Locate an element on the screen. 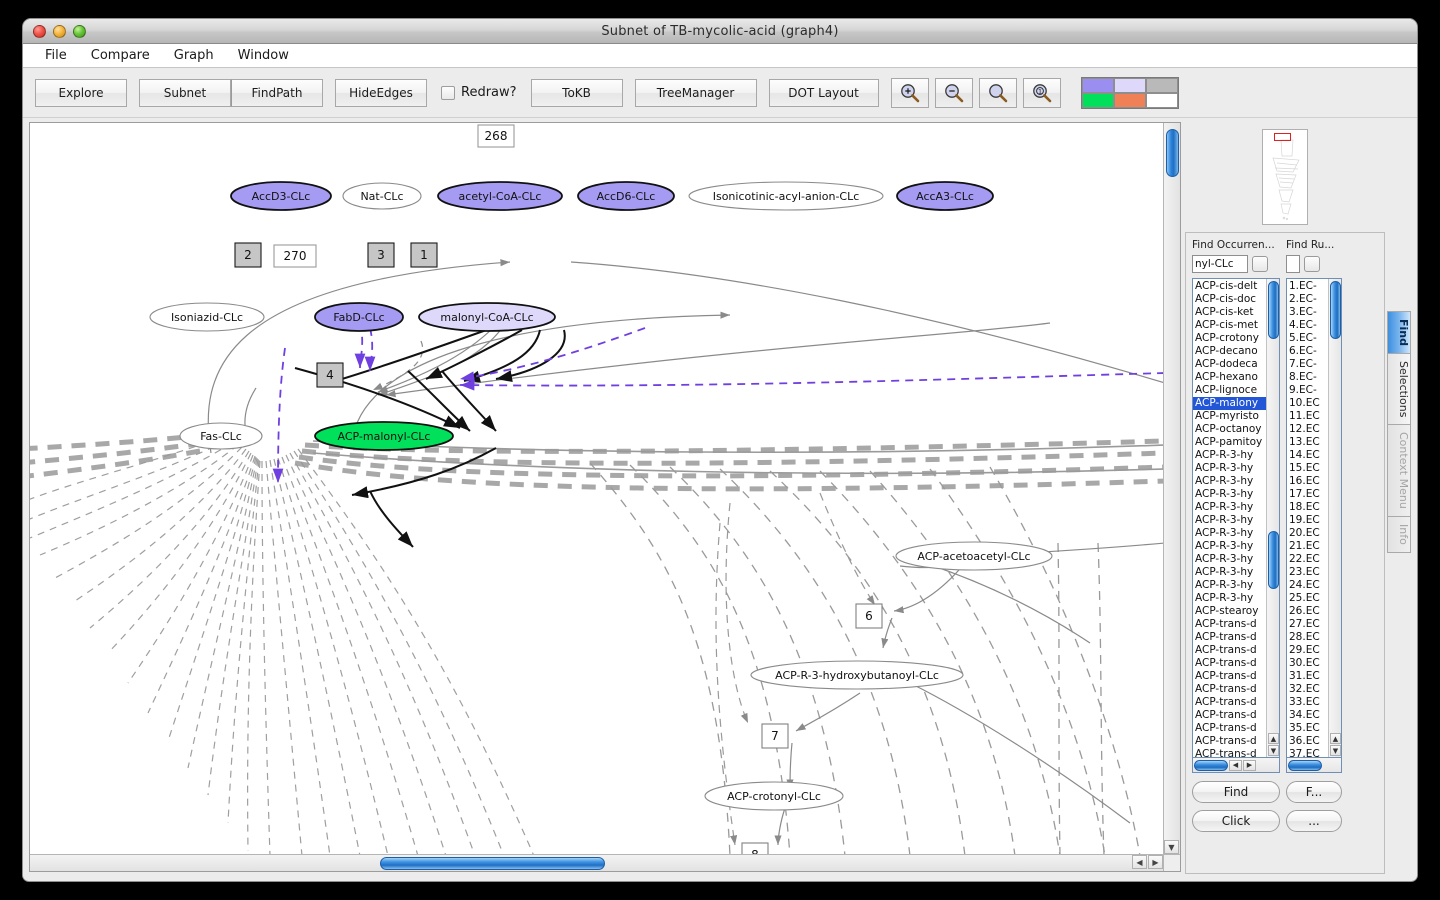 This screenshot has height=900, width=1440. canvas-vscroll-thumb is located at coordinates (1172, 153).